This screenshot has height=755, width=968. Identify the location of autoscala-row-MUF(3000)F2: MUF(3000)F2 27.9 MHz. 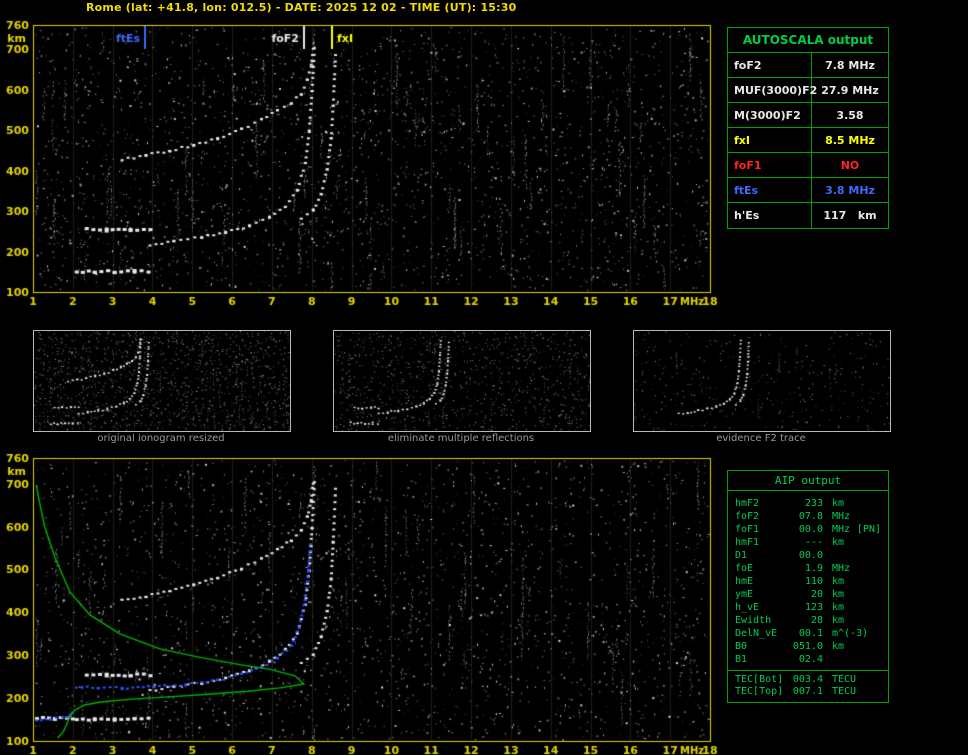
(808, 90).